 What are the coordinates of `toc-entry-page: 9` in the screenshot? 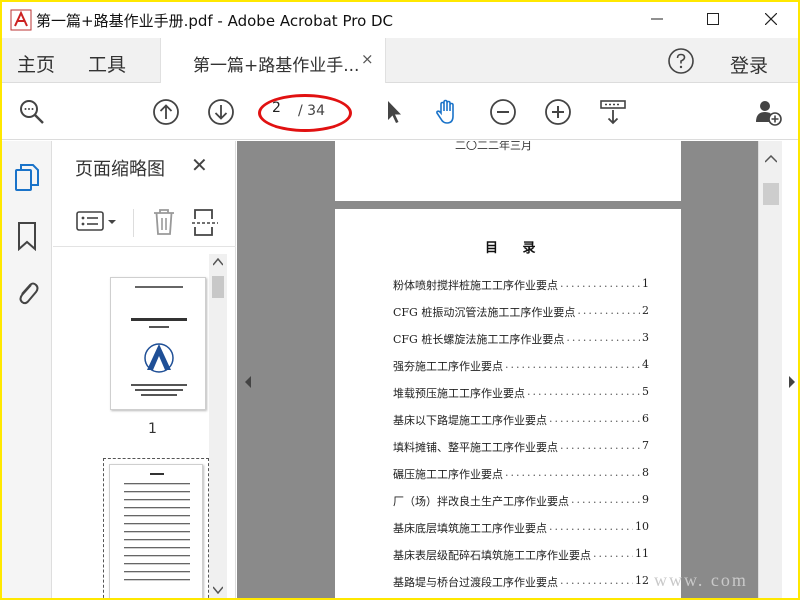 It's located at (645, 499).